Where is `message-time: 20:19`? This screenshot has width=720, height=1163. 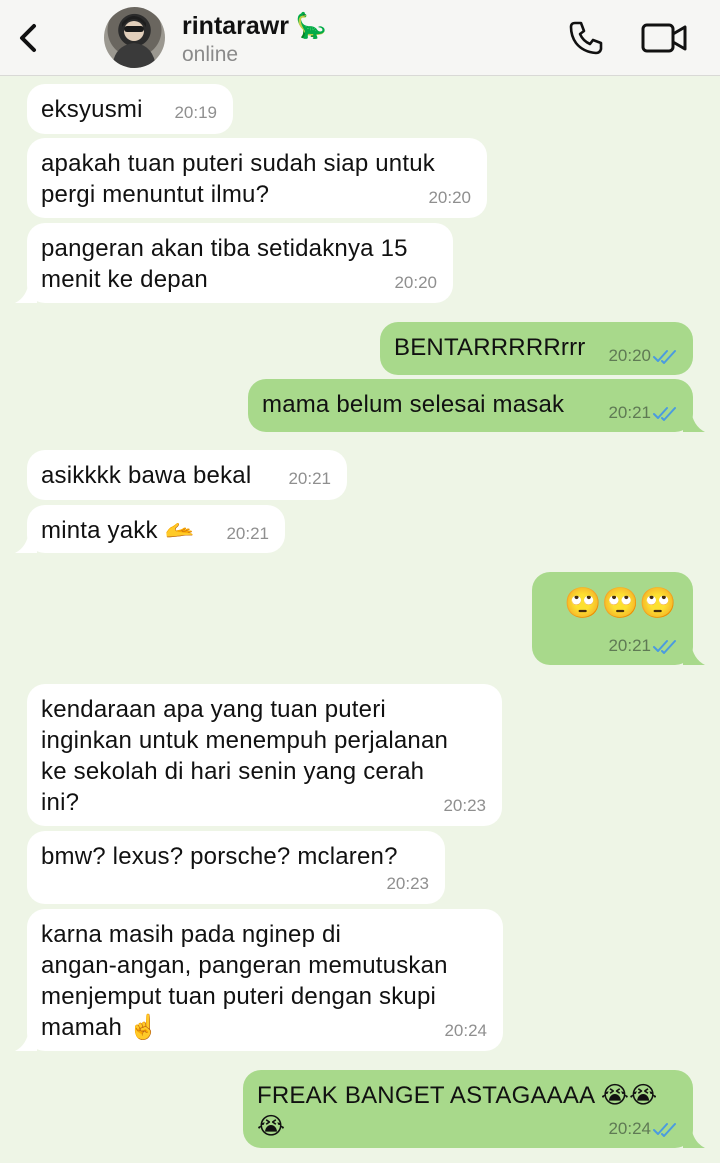 message-time: 20:19 is located at coordinates (195, 112).